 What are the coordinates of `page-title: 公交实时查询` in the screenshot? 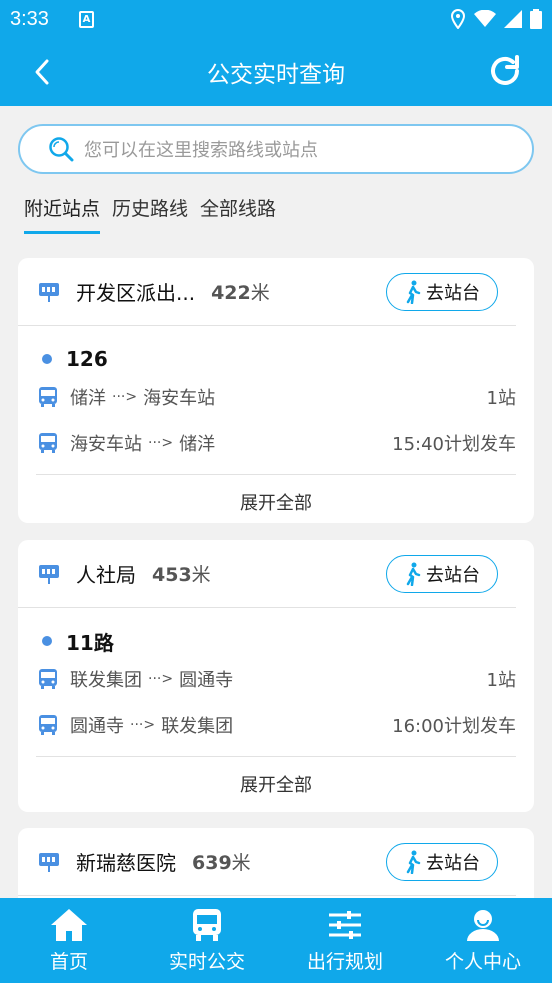 It's located at (276, 75).